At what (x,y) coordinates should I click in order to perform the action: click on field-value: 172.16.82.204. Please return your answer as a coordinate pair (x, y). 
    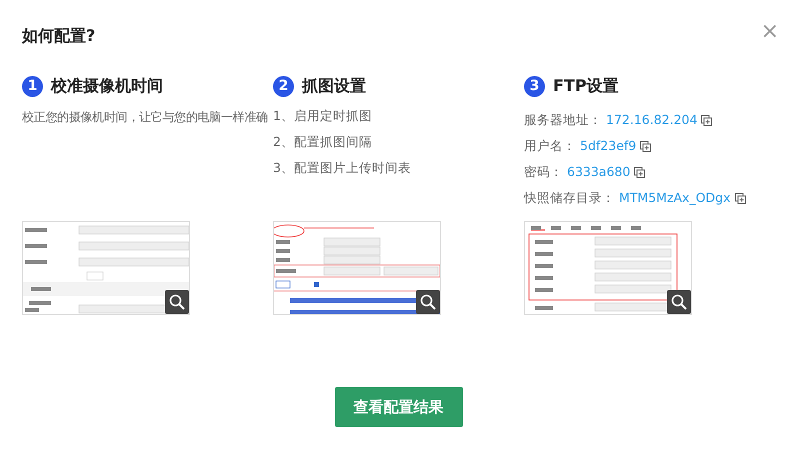
    Looking at the image, I should click on (652, 120).